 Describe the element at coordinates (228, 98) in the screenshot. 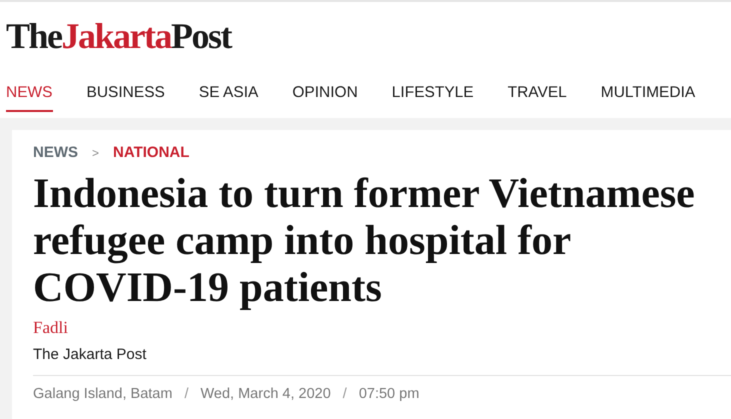

I see `nav-link: SE ASIA` at that location.